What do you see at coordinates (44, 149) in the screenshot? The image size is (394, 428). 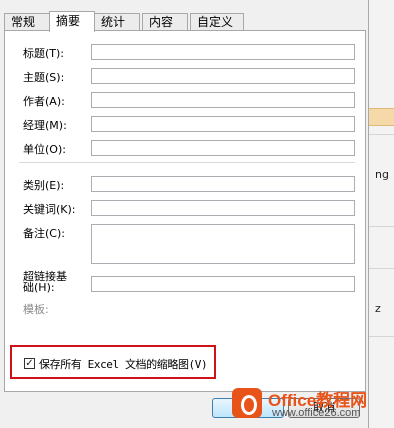 I see `company-label: 单位(O):` at bounding box center [44, 149].